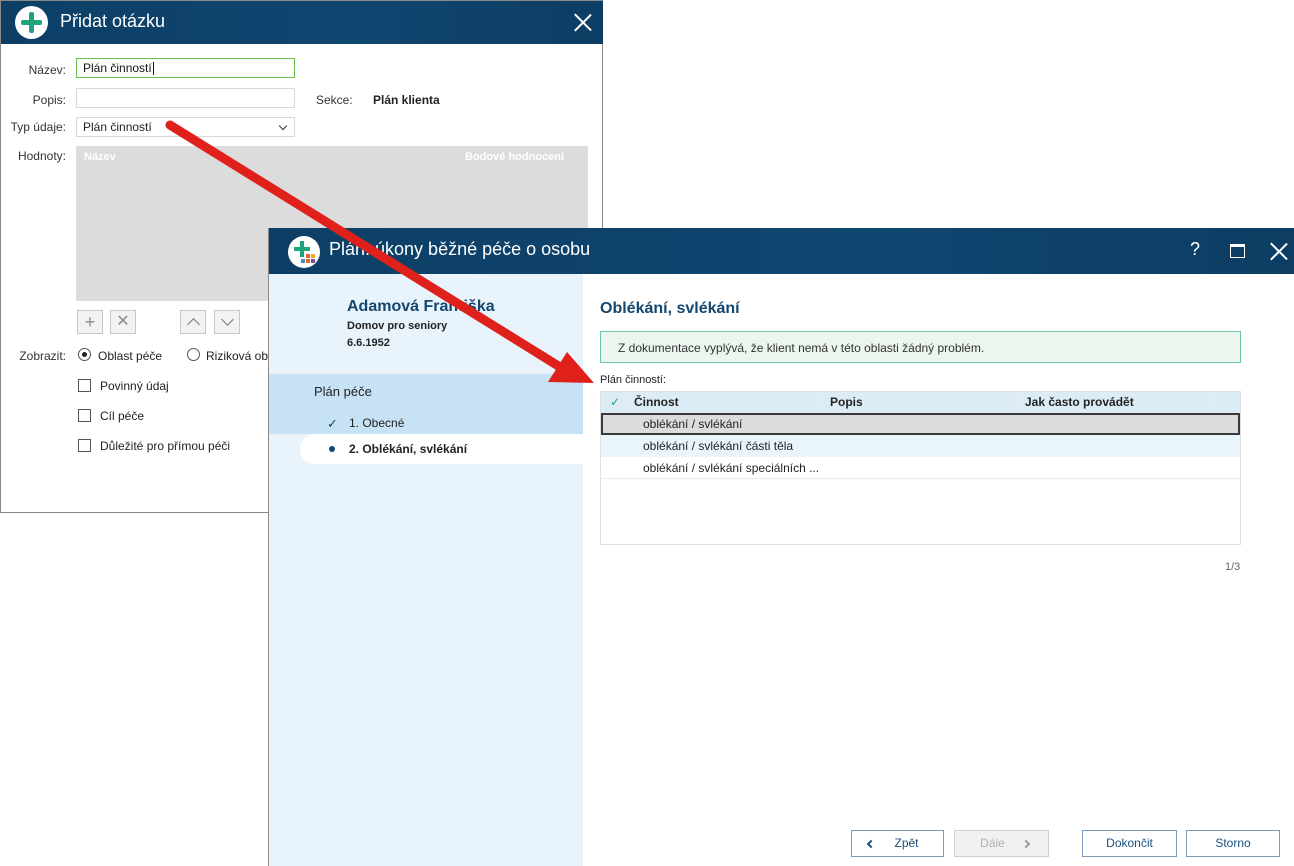 The height and width of the screenshot is (866, 1294). I want to click on check-icon: ✓, so click(332, 423).